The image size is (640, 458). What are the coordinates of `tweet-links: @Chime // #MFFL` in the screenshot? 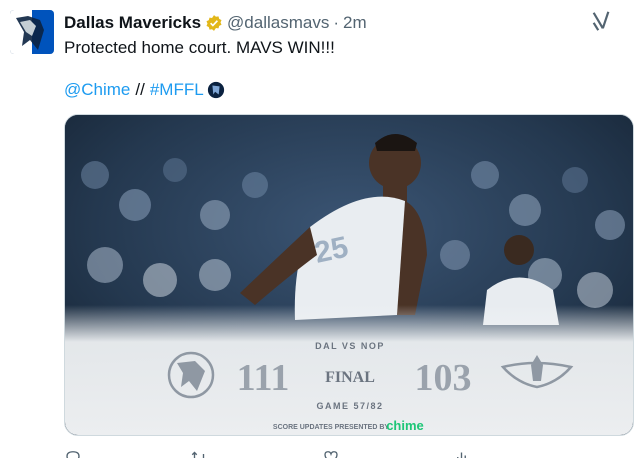 It's located at (144, 90).